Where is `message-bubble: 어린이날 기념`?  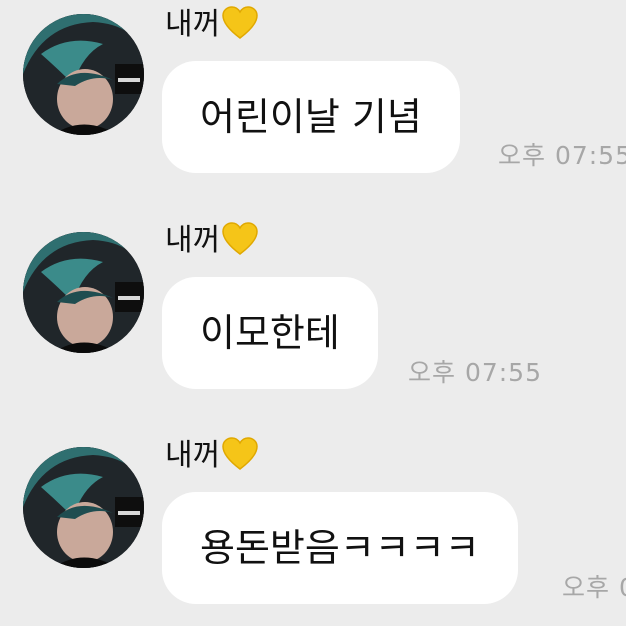
message-bubble: 어린이날 기념 is located at coordinates (311, 117).